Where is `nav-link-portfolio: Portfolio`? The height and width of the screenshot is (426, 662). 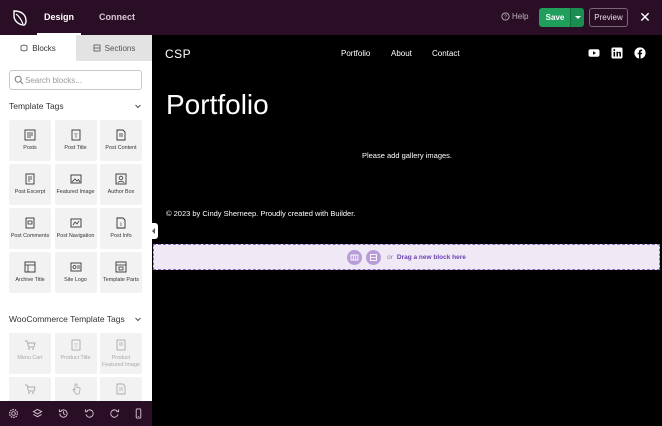 nav-link-portfolio: Portfolio is located at coordinates (355, 53).